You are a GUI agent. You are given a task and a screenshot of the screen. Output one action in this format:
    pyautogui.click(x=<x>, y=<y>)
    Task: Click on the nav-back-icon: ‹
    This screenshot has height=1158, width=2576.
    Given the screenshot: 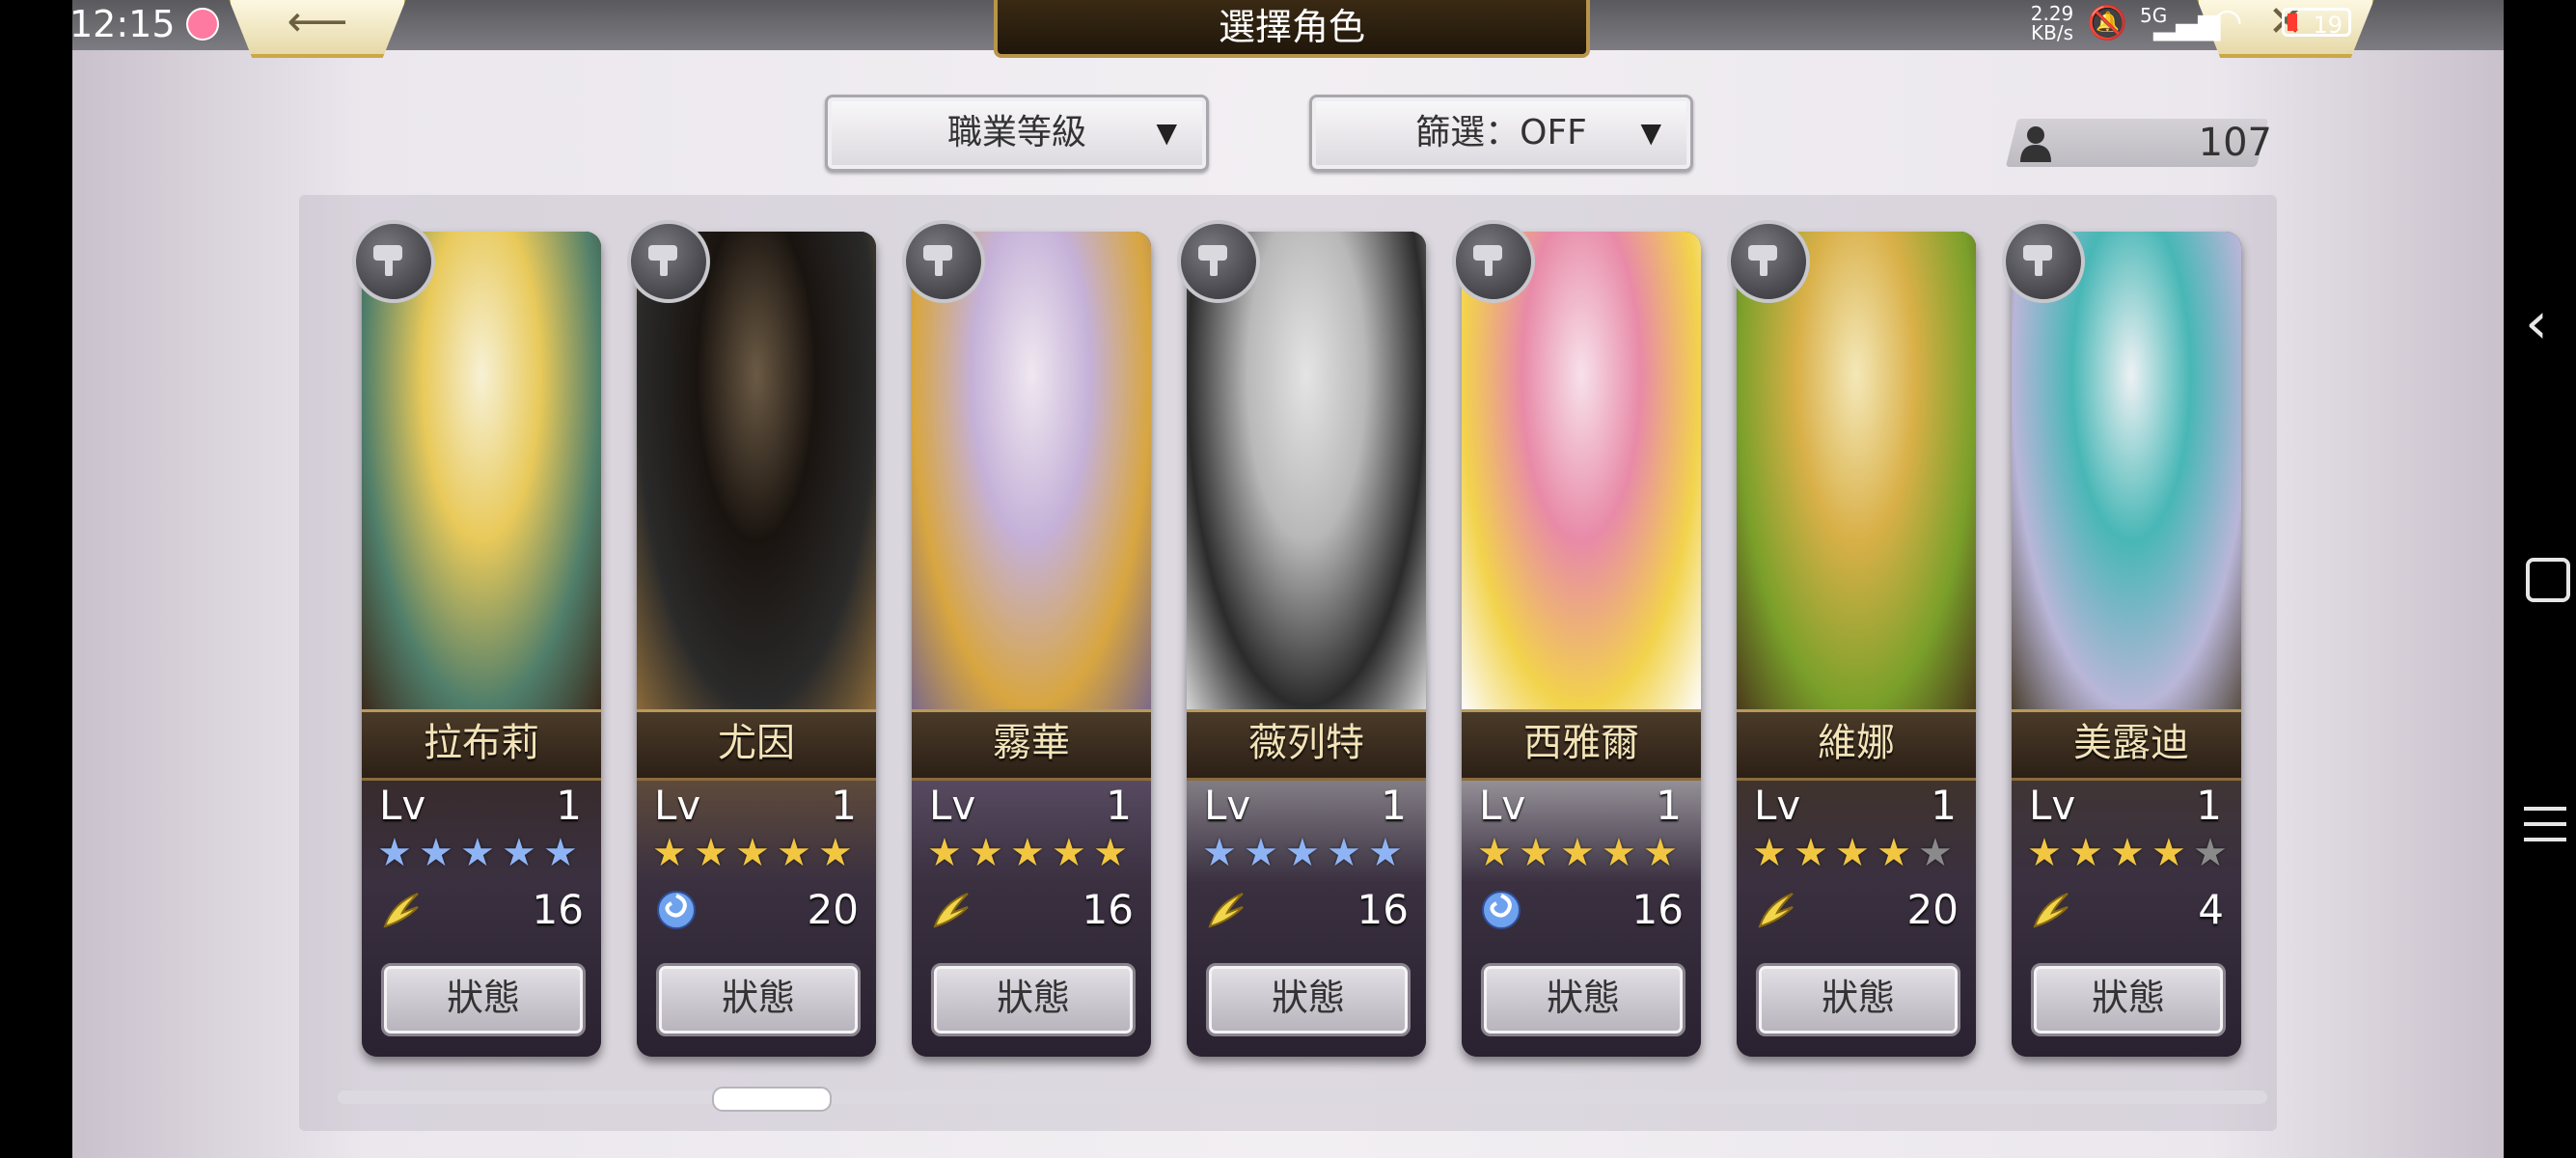 What is the action you would take?
    pyautogui.click(x=2536, y=323)
    